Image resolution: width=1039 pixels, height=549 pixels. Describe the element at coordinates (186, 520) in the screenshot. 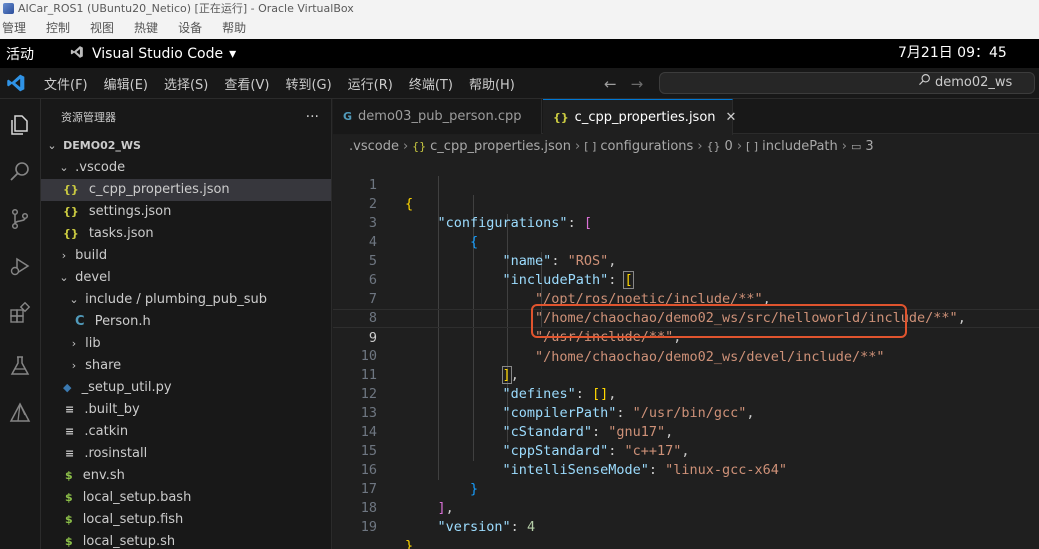

I see `tree-file-local-setup-fish: $ local_setup.fish` at that location.